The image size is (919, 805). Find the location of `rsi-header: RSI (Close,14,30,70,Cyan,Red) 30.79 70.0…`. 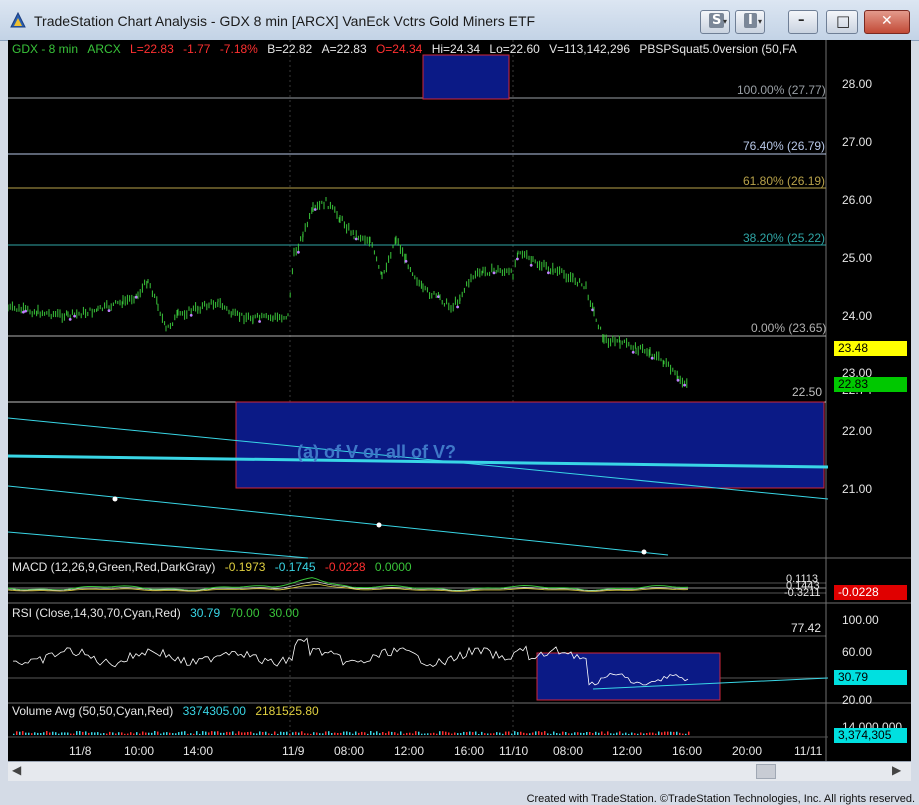

rsi-header: RSI (Close,14,30,70,Cyan,Red) 30.79 70.0… is located at coordinates (155, 613).